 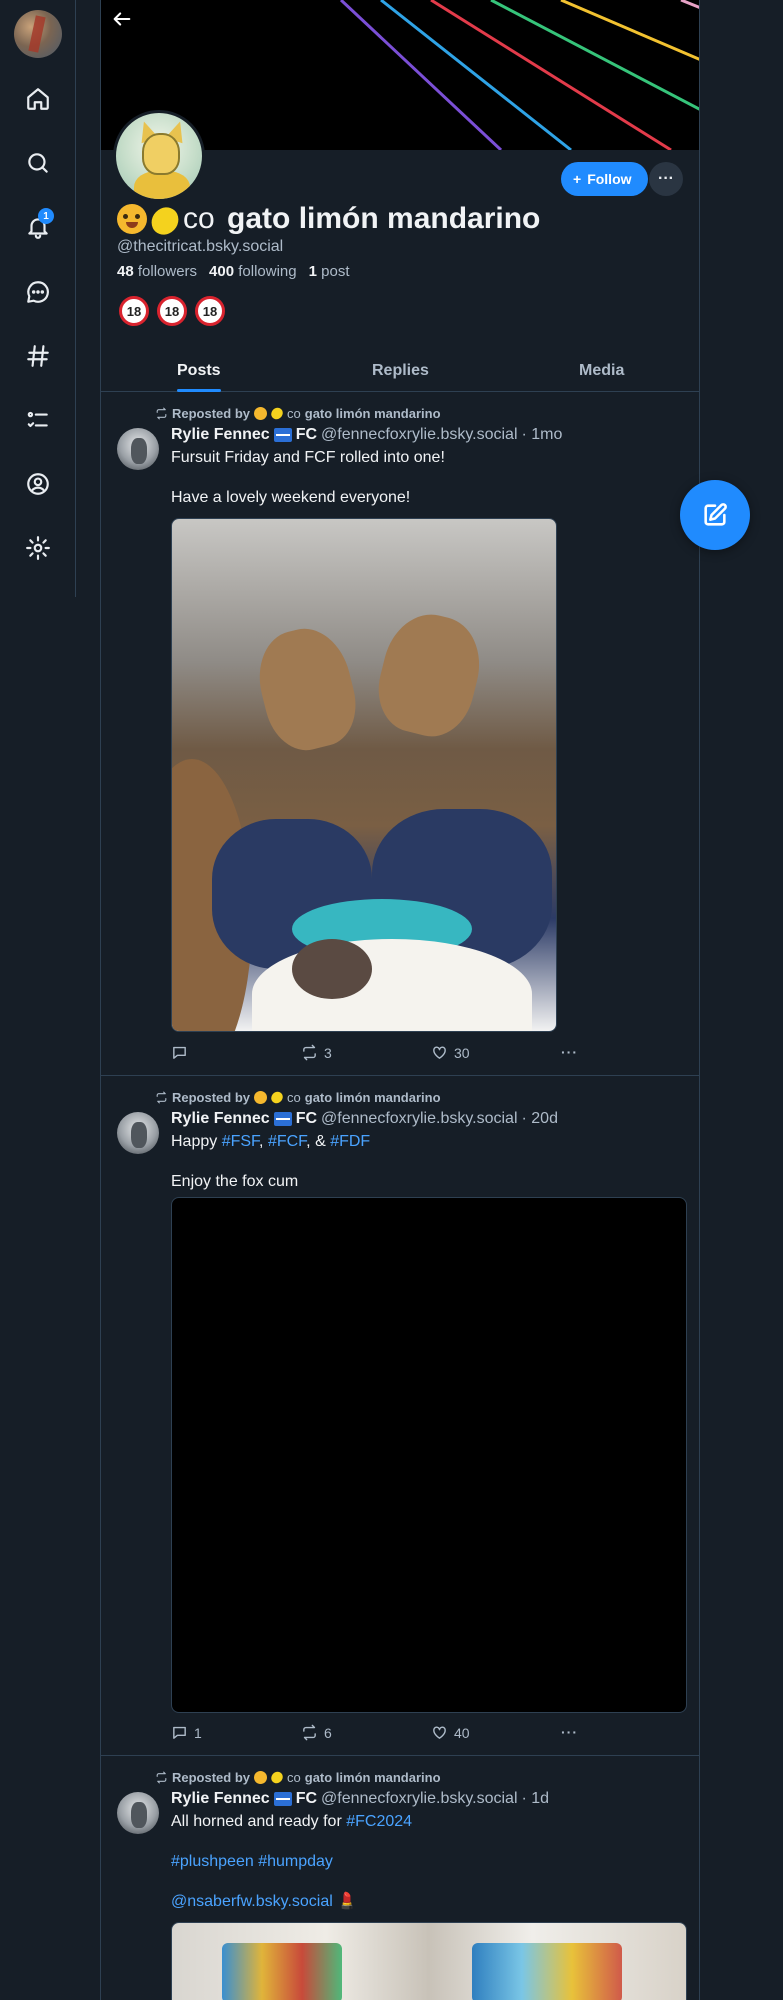 What do you see at coordinates (199, 371) in the screenshot?
I see `tab-posts: Posts` at bounding box center [199, 371].